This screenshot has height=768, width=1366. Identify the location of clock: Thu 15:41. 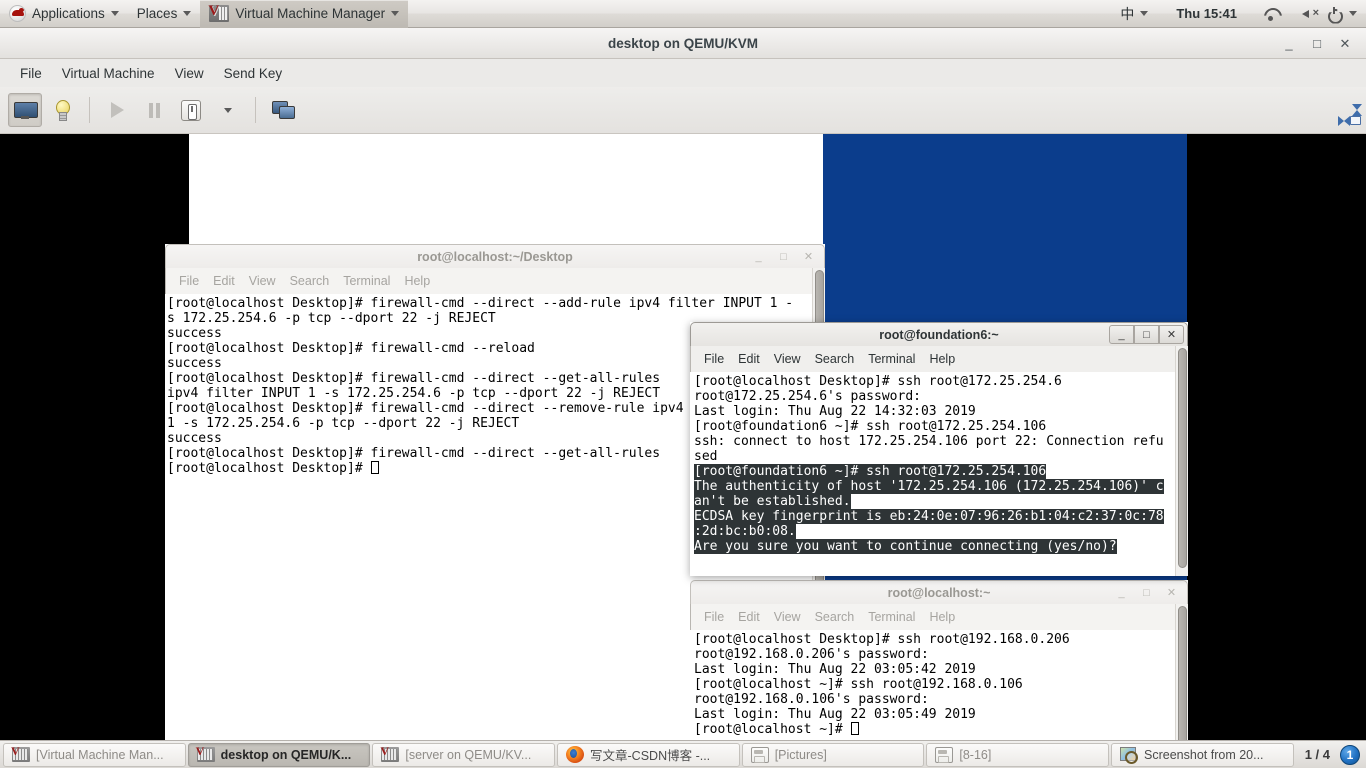
(1206, 14).